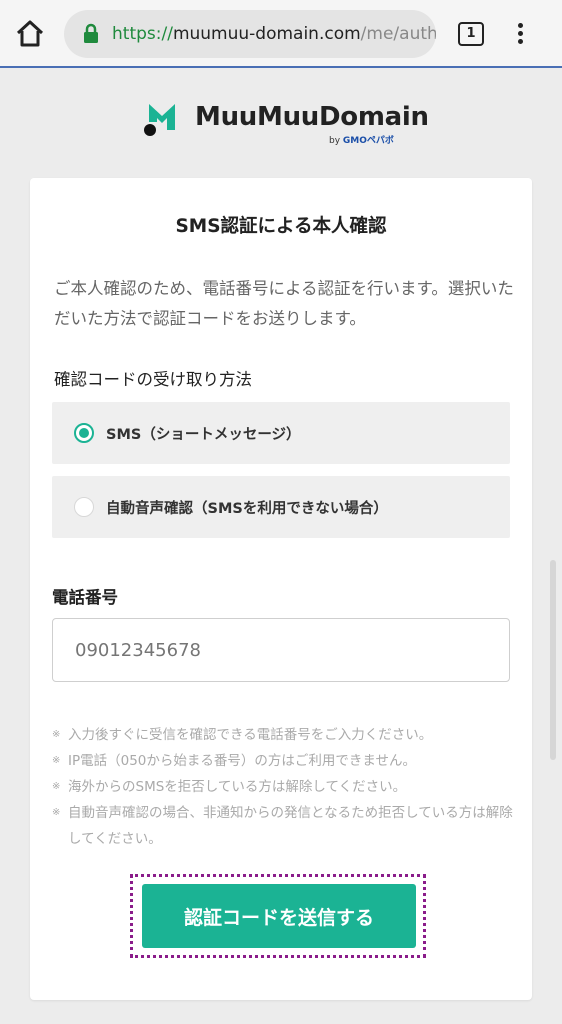  Describe the element at coordinates (553, 660) in the screenshot. I see `scrollbar` at that location.